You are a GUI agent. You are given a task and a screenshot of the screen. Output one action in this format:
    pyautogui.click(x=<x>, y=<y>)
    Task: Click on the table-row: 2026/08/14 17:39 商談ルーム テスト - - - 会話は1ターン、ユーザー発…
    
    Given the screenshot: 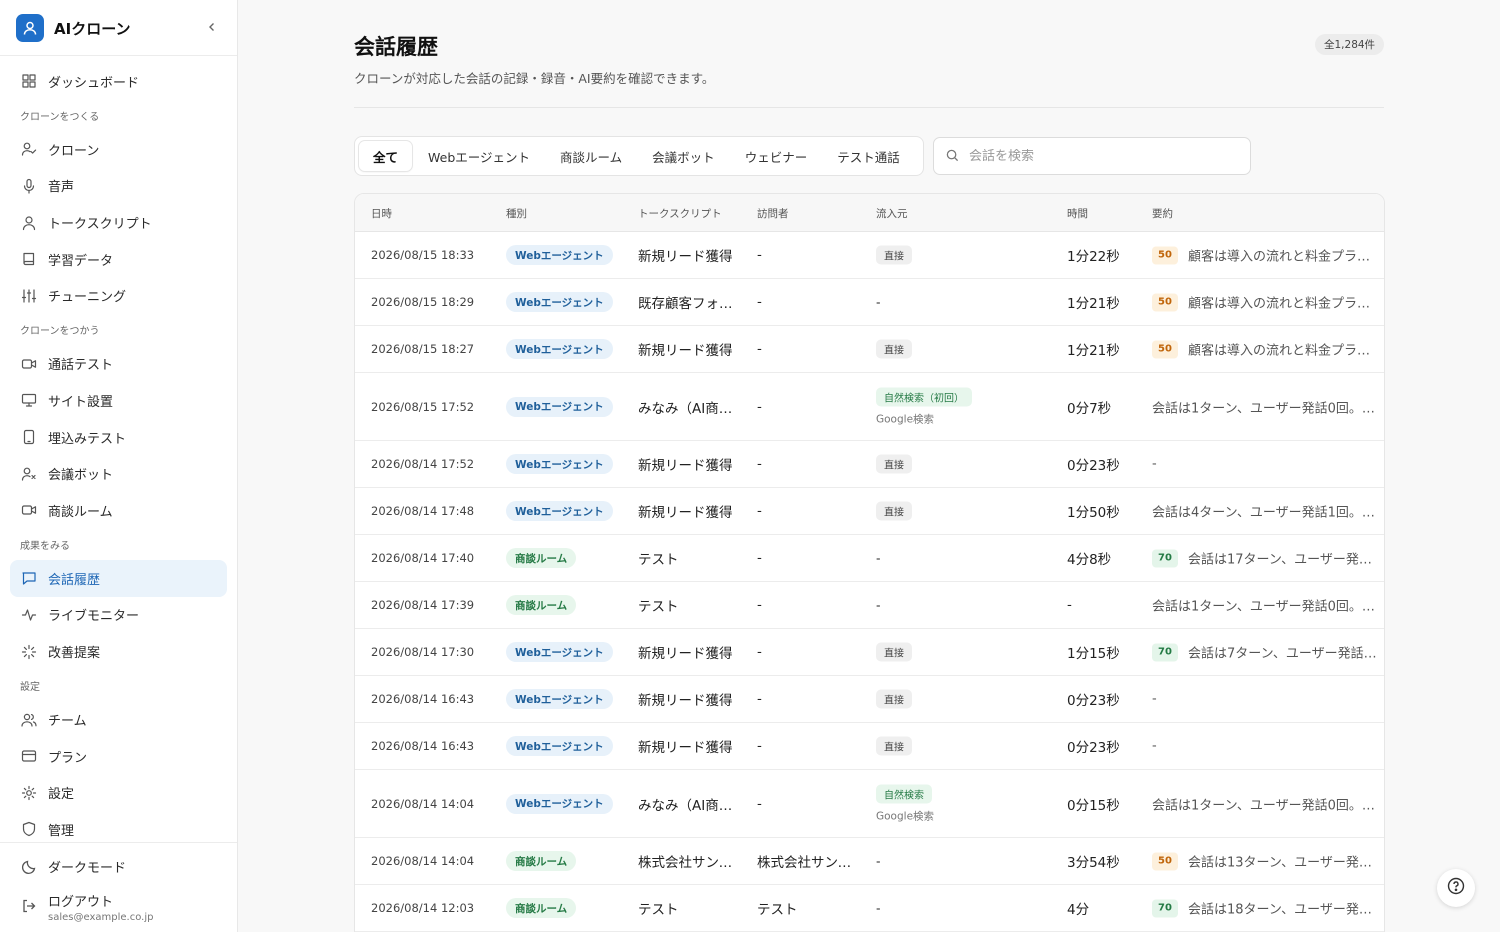 What is the action you would take?
    pyautogui.click(x=869, y=605)
    